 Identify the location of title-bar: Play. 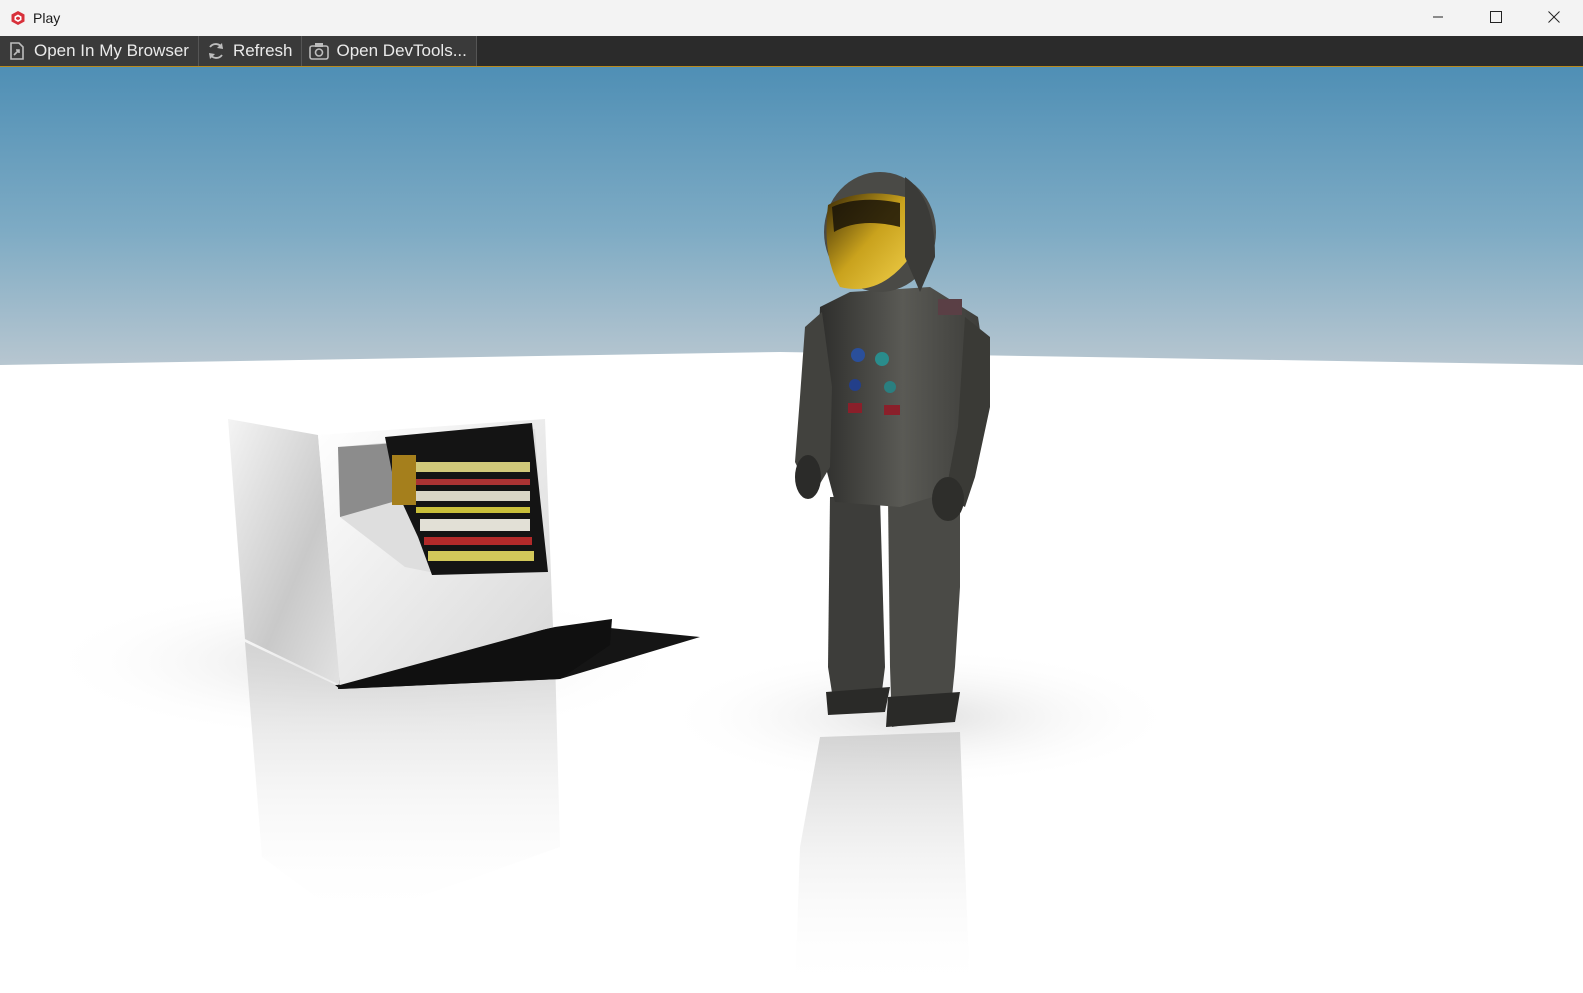
(791, 18).